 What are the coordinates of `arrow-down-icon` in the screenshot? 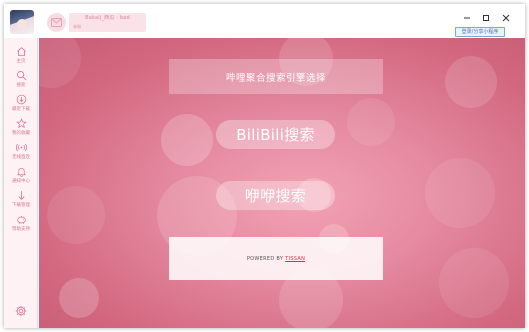 It's located at (21, 195).